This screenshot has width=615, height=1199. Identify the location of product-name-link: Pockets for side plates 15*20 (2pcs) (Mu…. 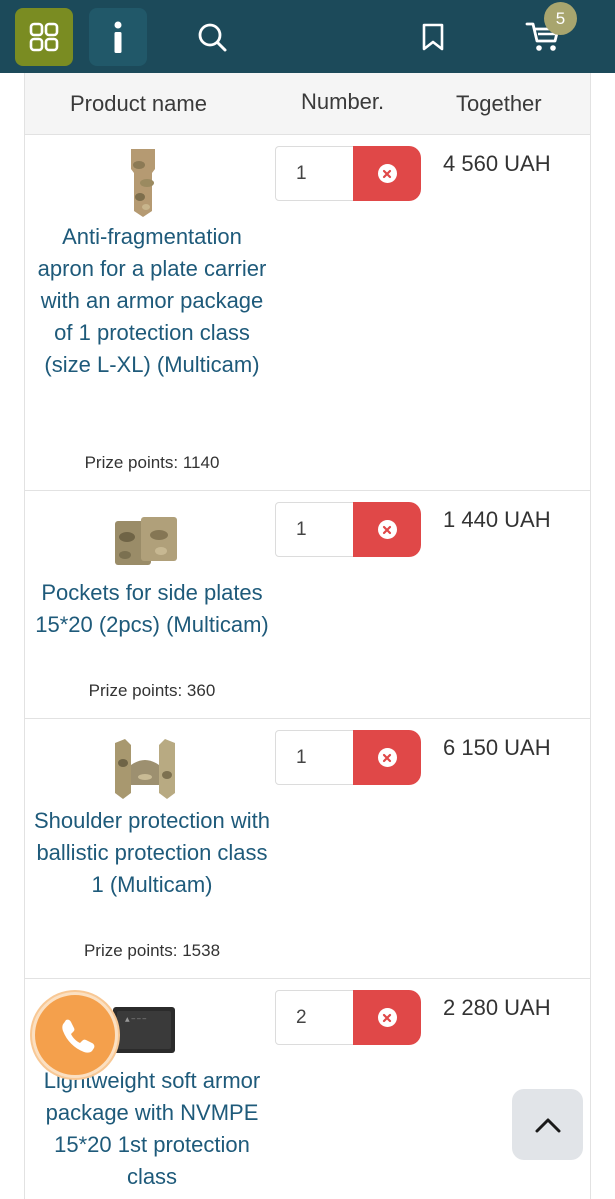
(152, 609).